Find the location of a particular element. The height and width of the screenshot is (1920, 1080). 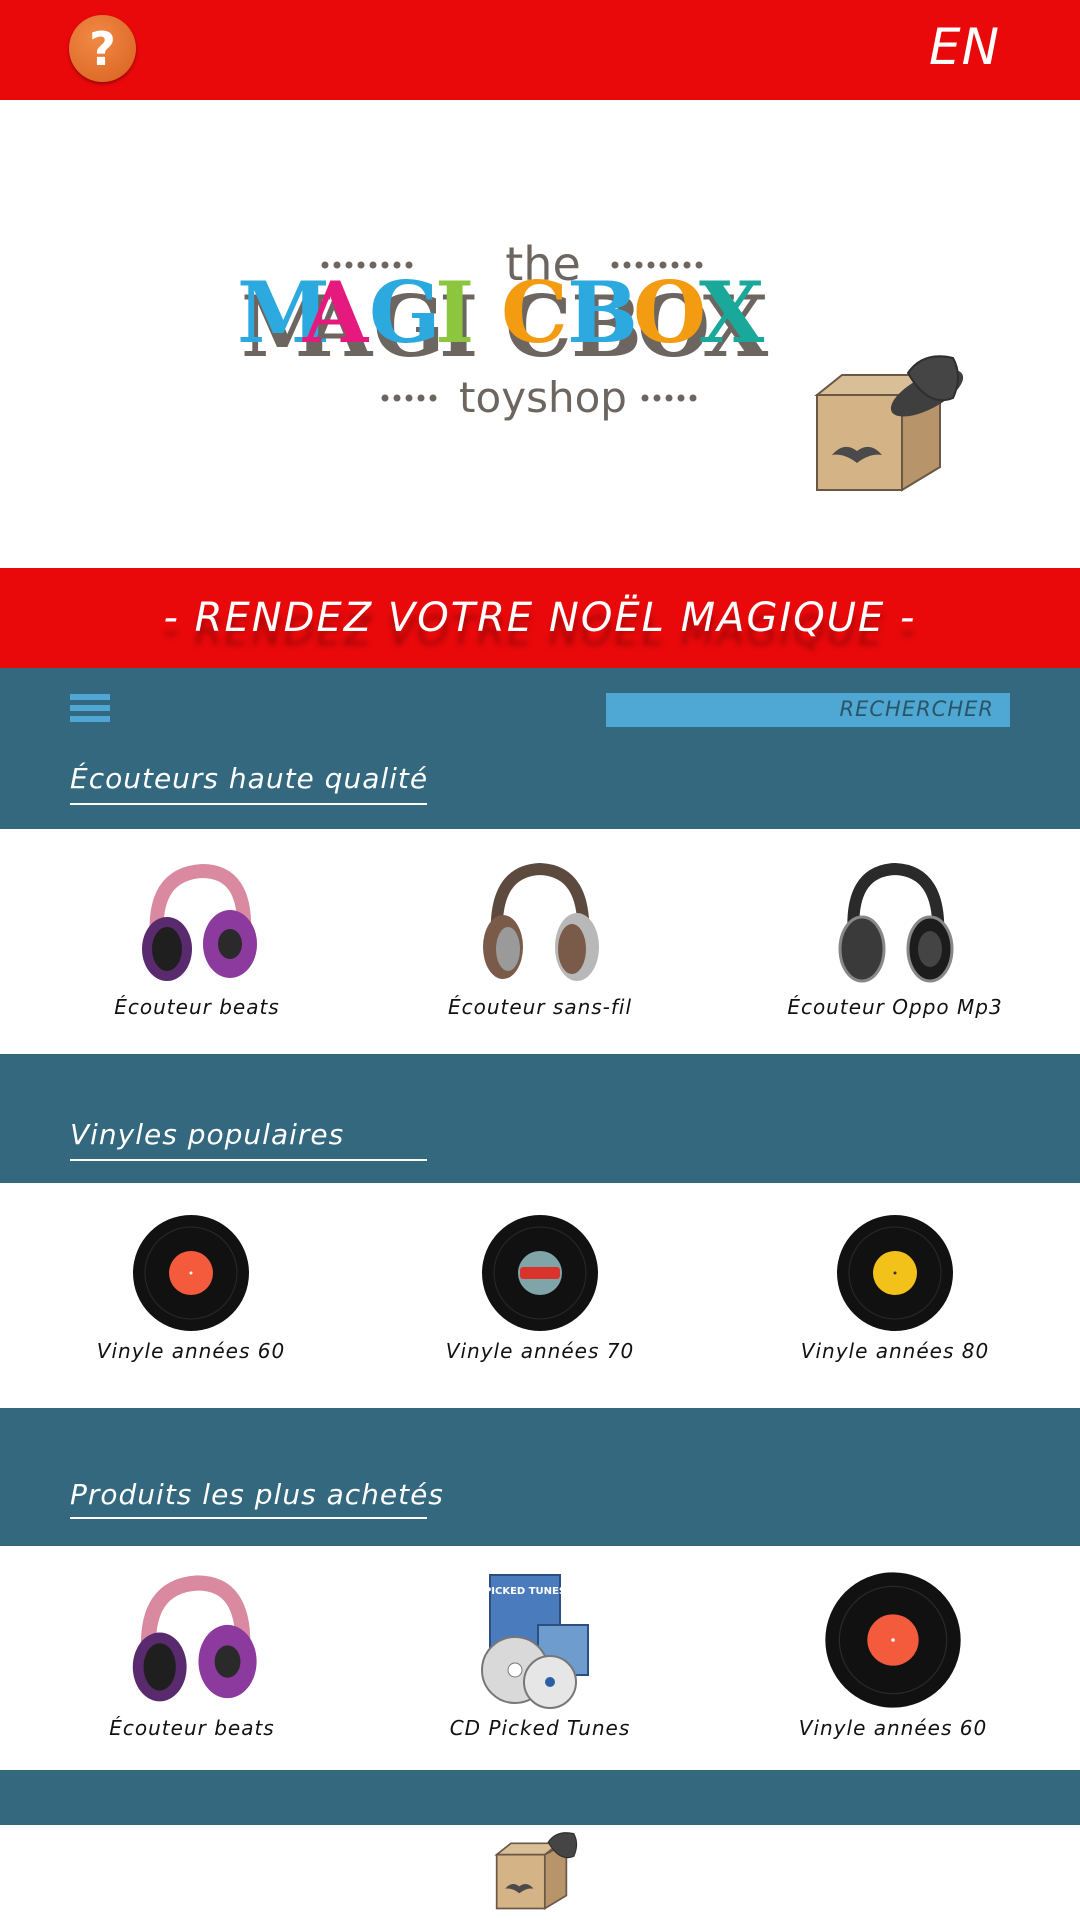

top-bar: ? EN is located at coordinates (540, 50).